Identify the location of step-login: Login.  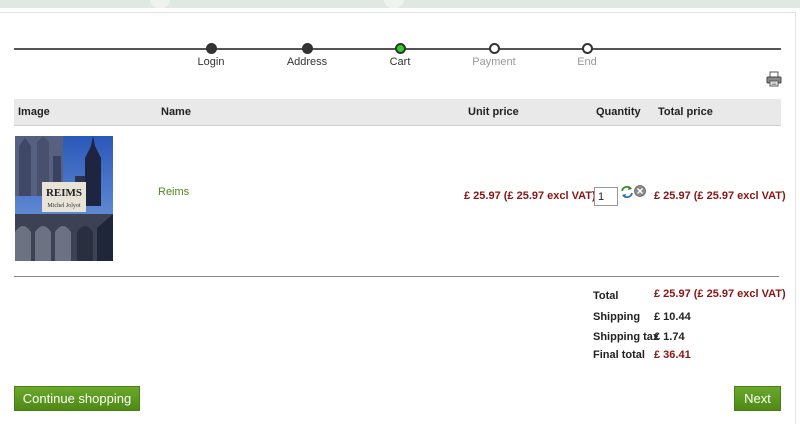
(211, 55).